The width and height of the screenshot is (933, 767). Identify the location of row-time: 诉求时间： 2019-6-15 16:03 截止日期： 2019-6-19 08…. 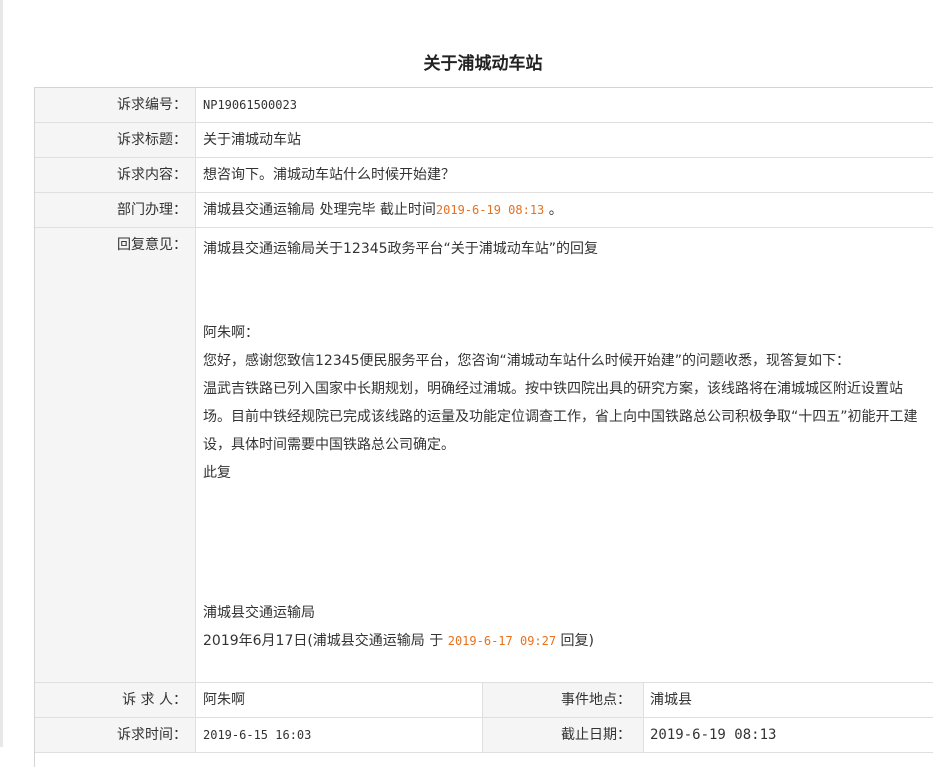
(484, 735).